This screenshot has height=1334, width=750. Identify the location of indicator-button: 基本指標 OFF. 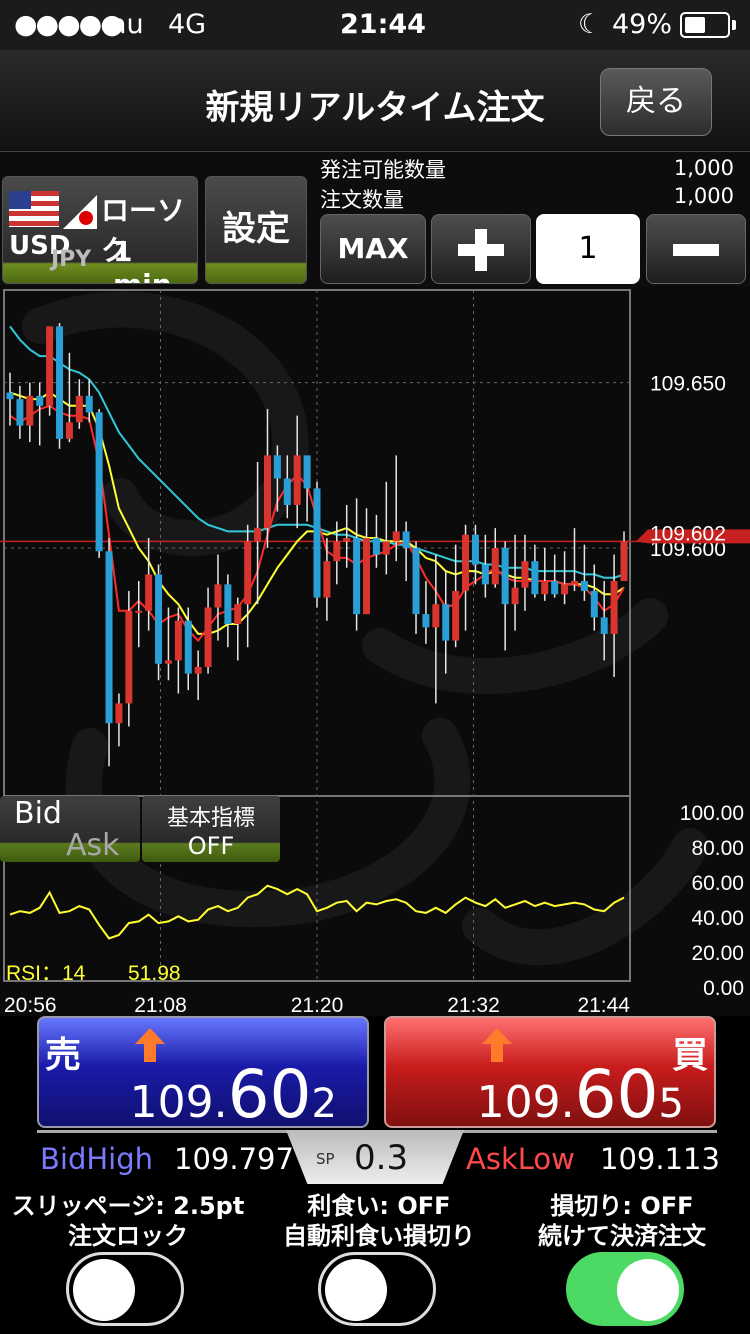
(211, 829).